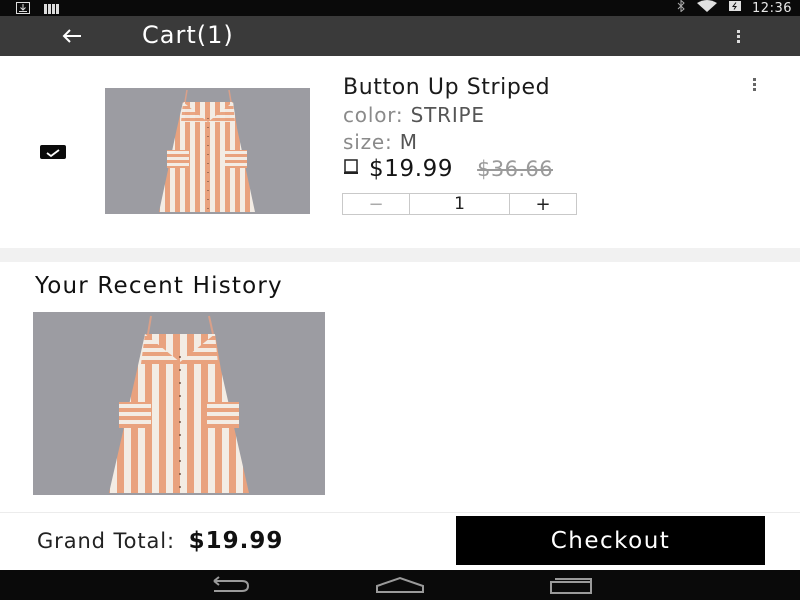 The width and height of the screenshot is (800, 600). What do you see at coordinates (188, 35) in the screenshot?
I see `page-title: Cart(1)` at bounding box center [188, 35].